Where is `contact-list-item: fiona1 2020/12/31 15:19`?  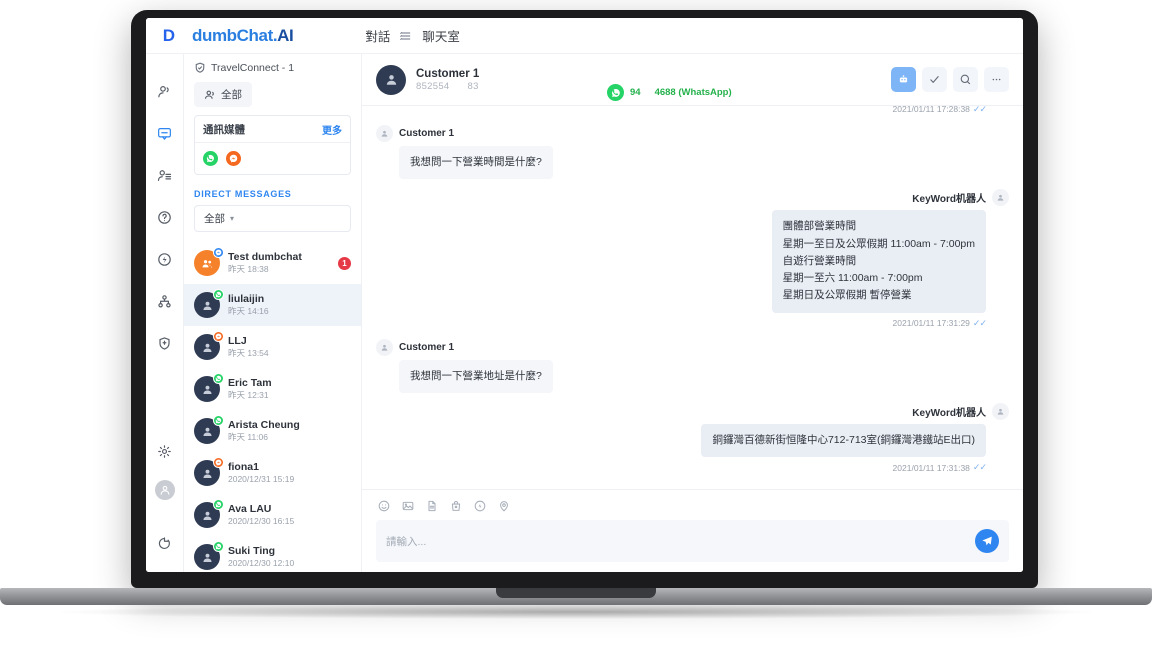 contact-list-item: fiona1 2020/12/31 15:19 is located at coordinates (272, 473).